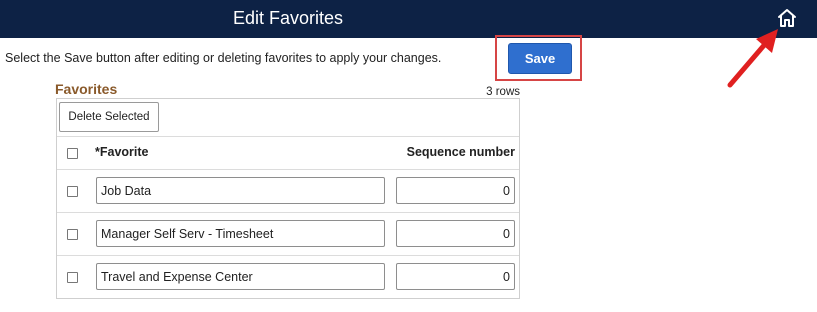  Describe the element at coordinates (752, 58) in the screenshot. I see `red-arrow-annotation` at that location.